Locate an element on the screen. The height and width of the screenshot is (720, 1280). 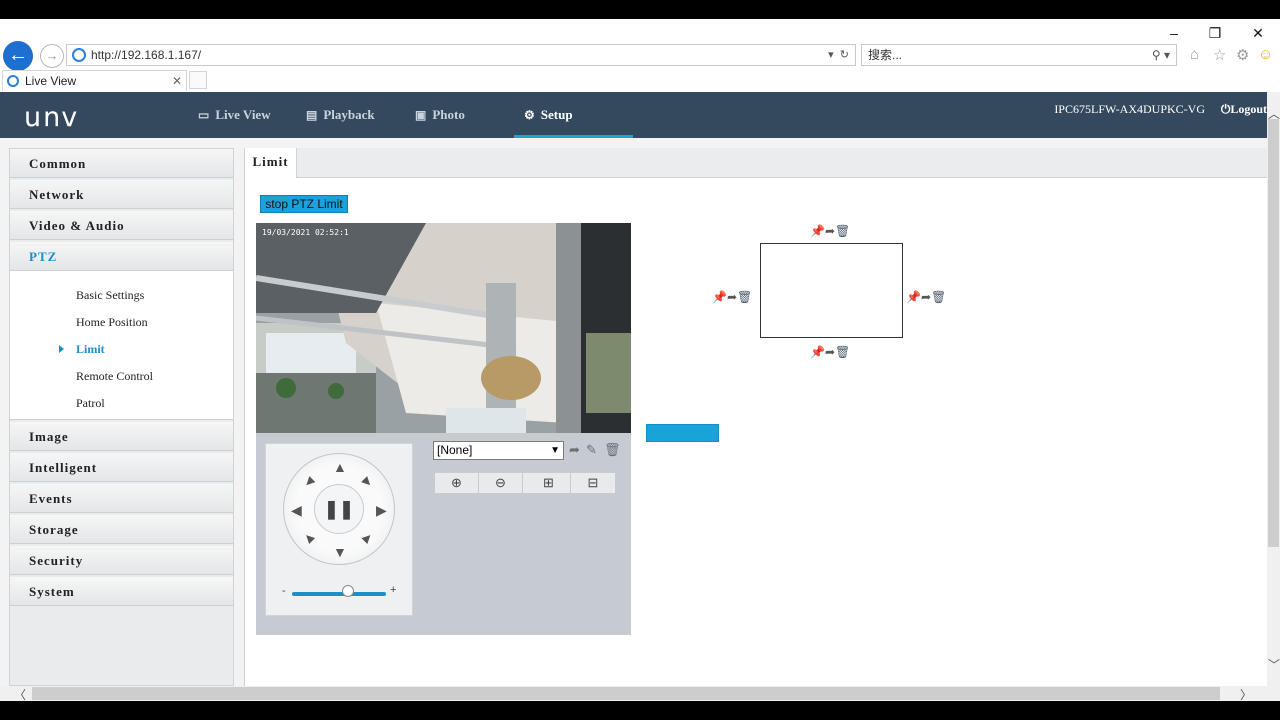
goto-preset-icon: ➦ is located at coordinates (574, 450).